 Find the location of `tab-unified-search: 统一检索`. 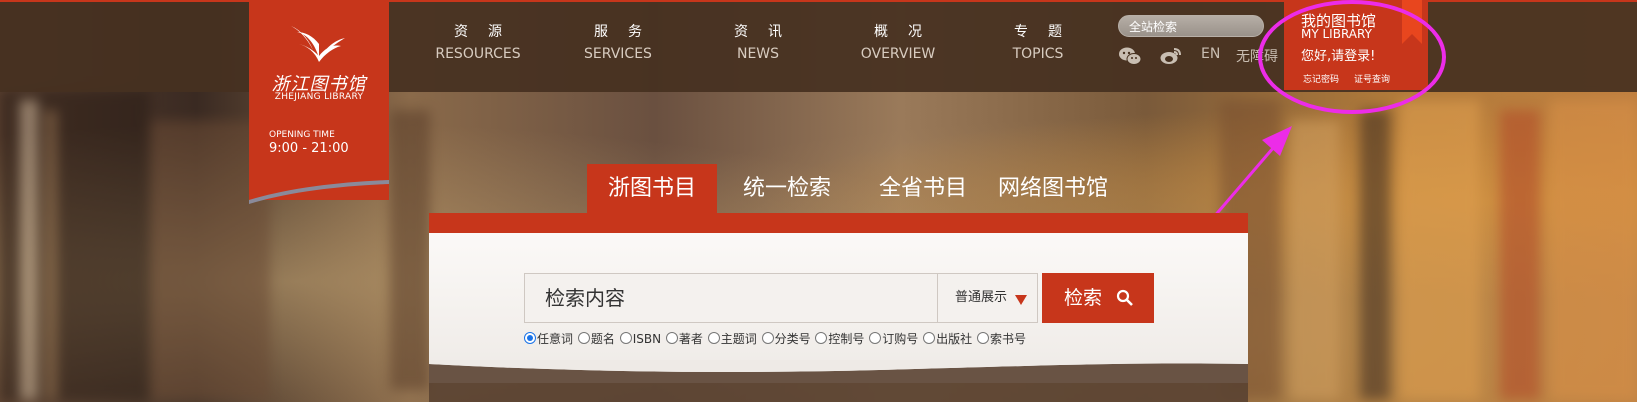

tab-unified-search: 统一检索 is located at coordinates (787, 189).